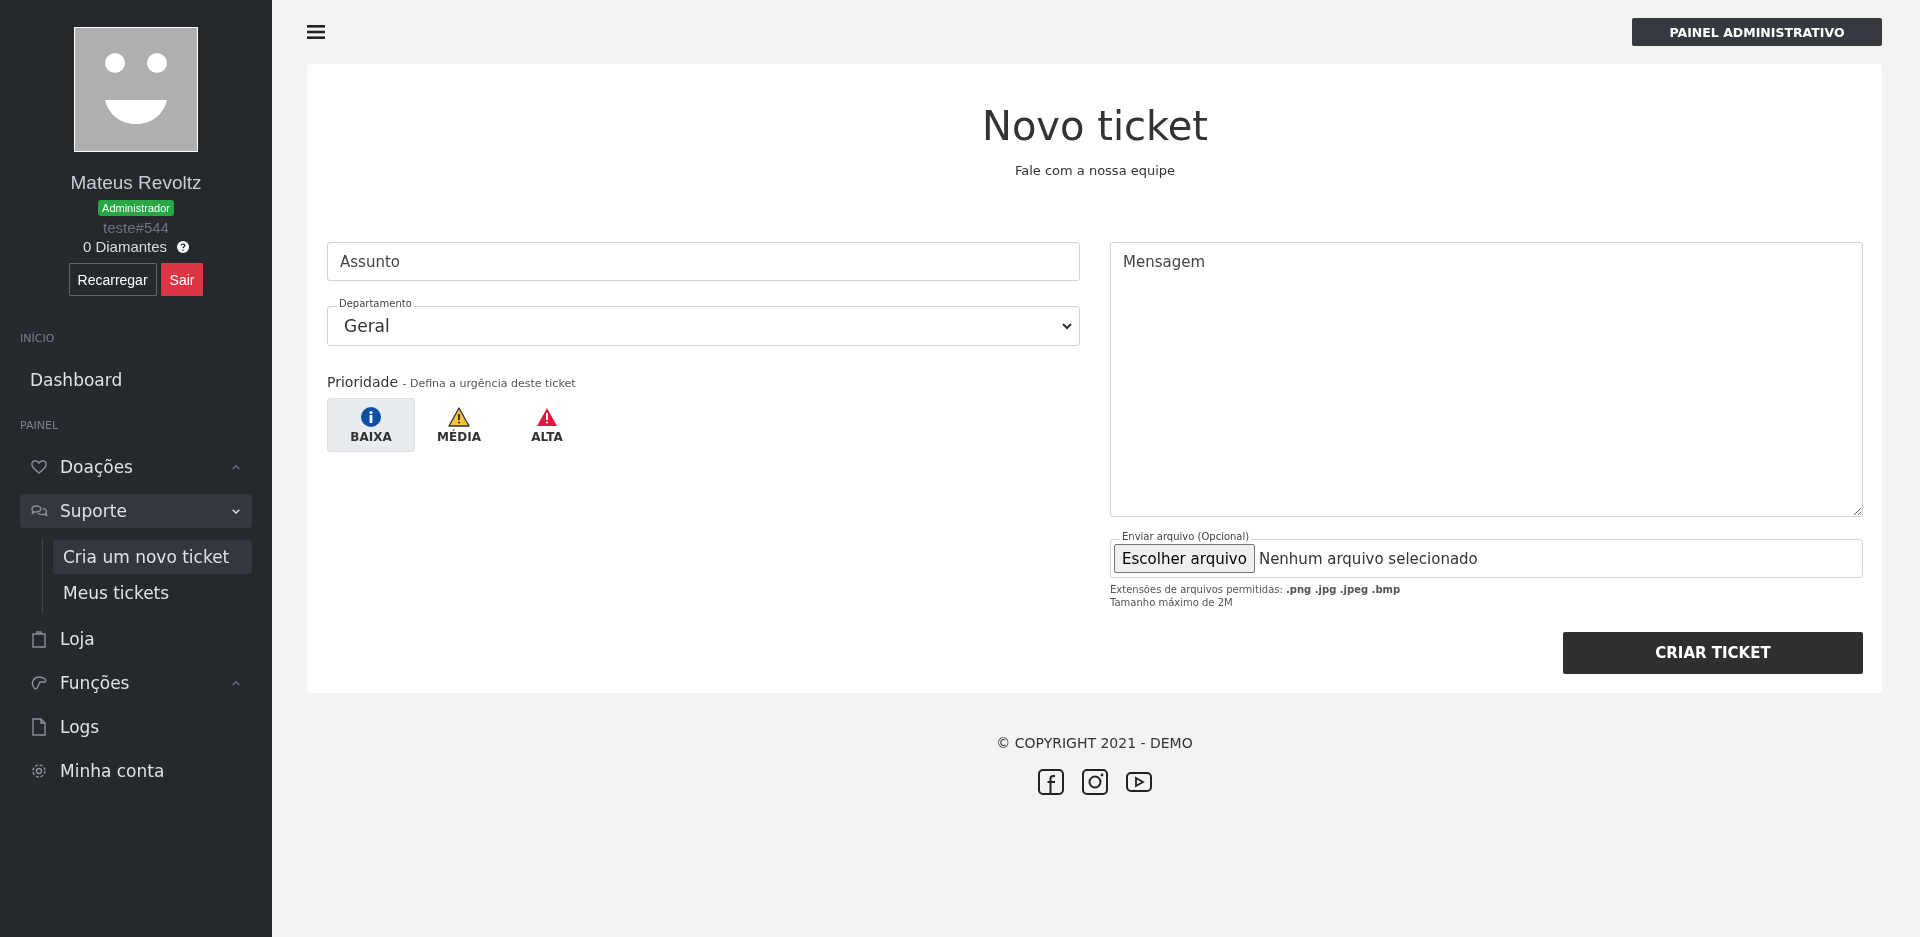 Image resolution: width=1920 pixels, height=937 pixels. I want to click on priority-label: Prioridade - Defina a urgência deste ticket, so click(452, 382).